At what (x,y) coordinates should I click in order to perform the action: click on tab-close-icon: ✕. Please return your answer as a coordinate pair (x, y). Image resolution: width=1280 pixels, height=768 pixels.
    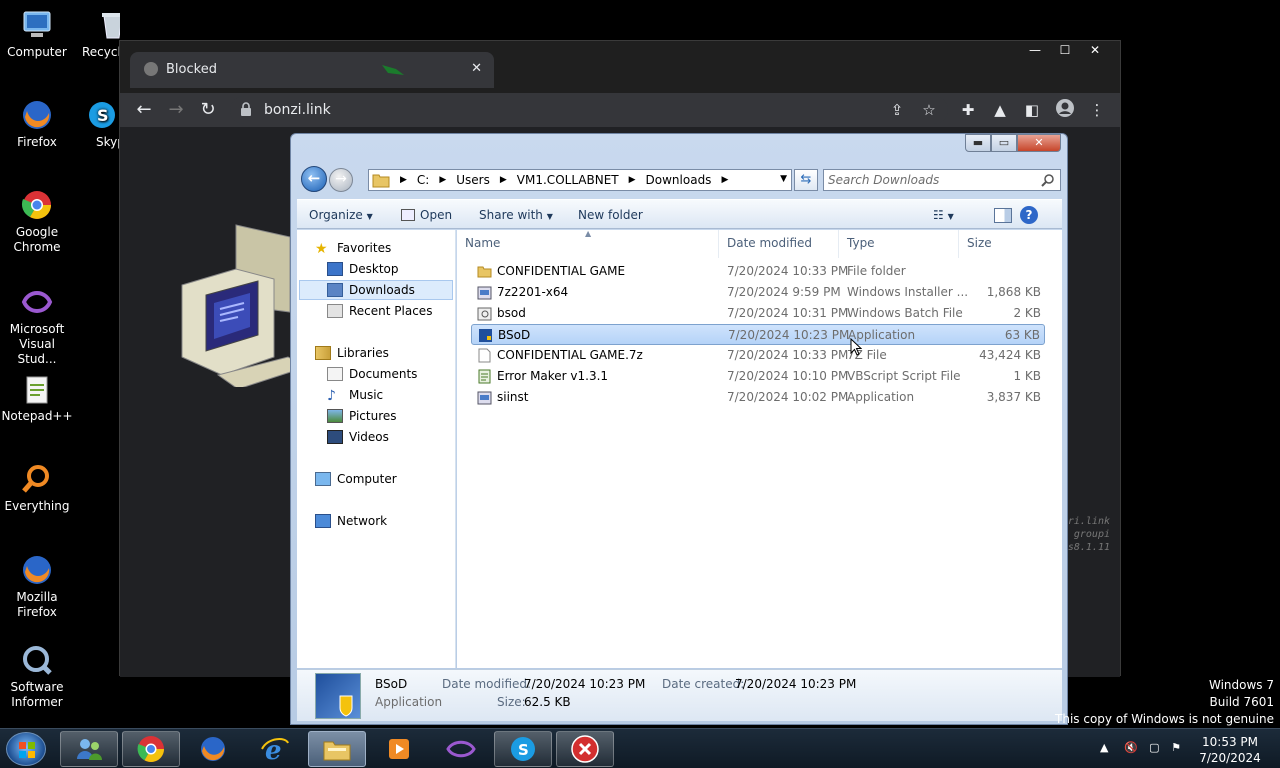
    Looking at the image, I should click on (476, 68).